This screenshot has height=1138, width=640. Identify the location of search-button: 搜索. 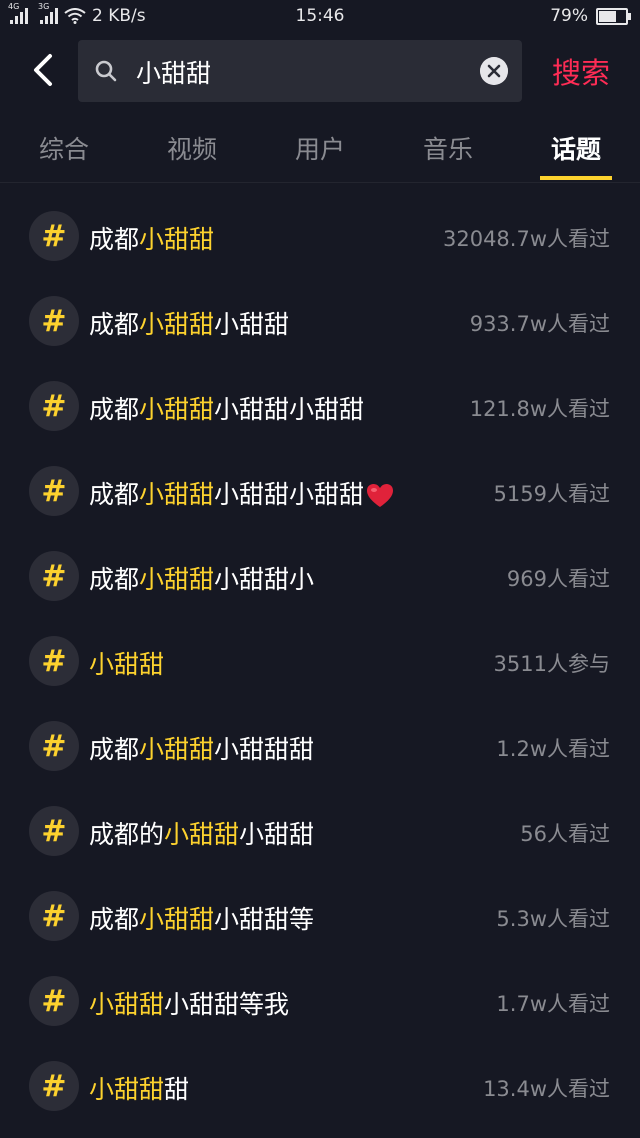
(581, 71).